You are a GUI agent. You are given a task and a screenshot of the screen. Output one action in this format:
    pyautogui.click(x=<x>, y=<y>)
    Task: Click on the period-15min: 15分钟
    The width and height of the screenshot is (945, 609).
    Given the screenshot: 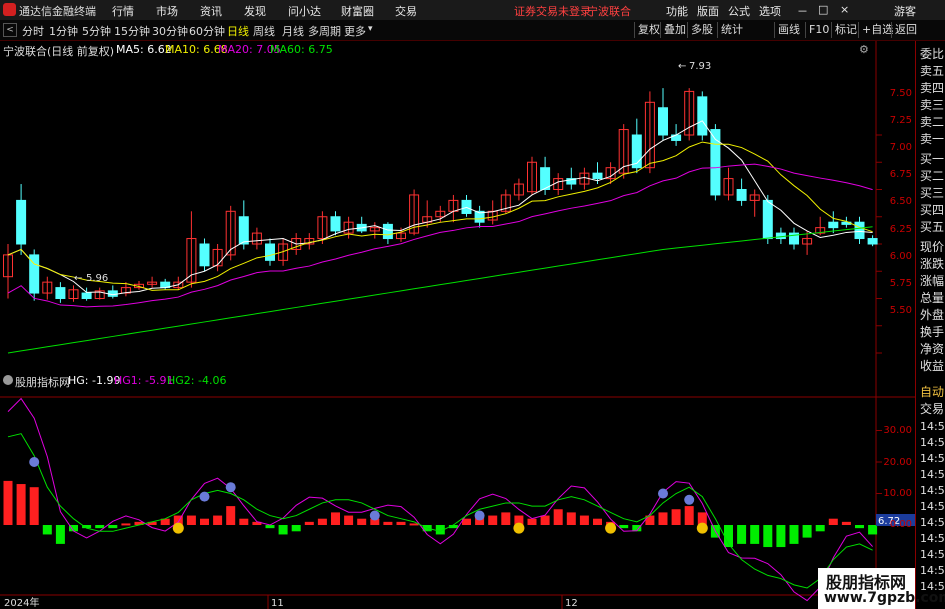 What is the action you would take?
    pyautogui.click(x=132, y=31)
    